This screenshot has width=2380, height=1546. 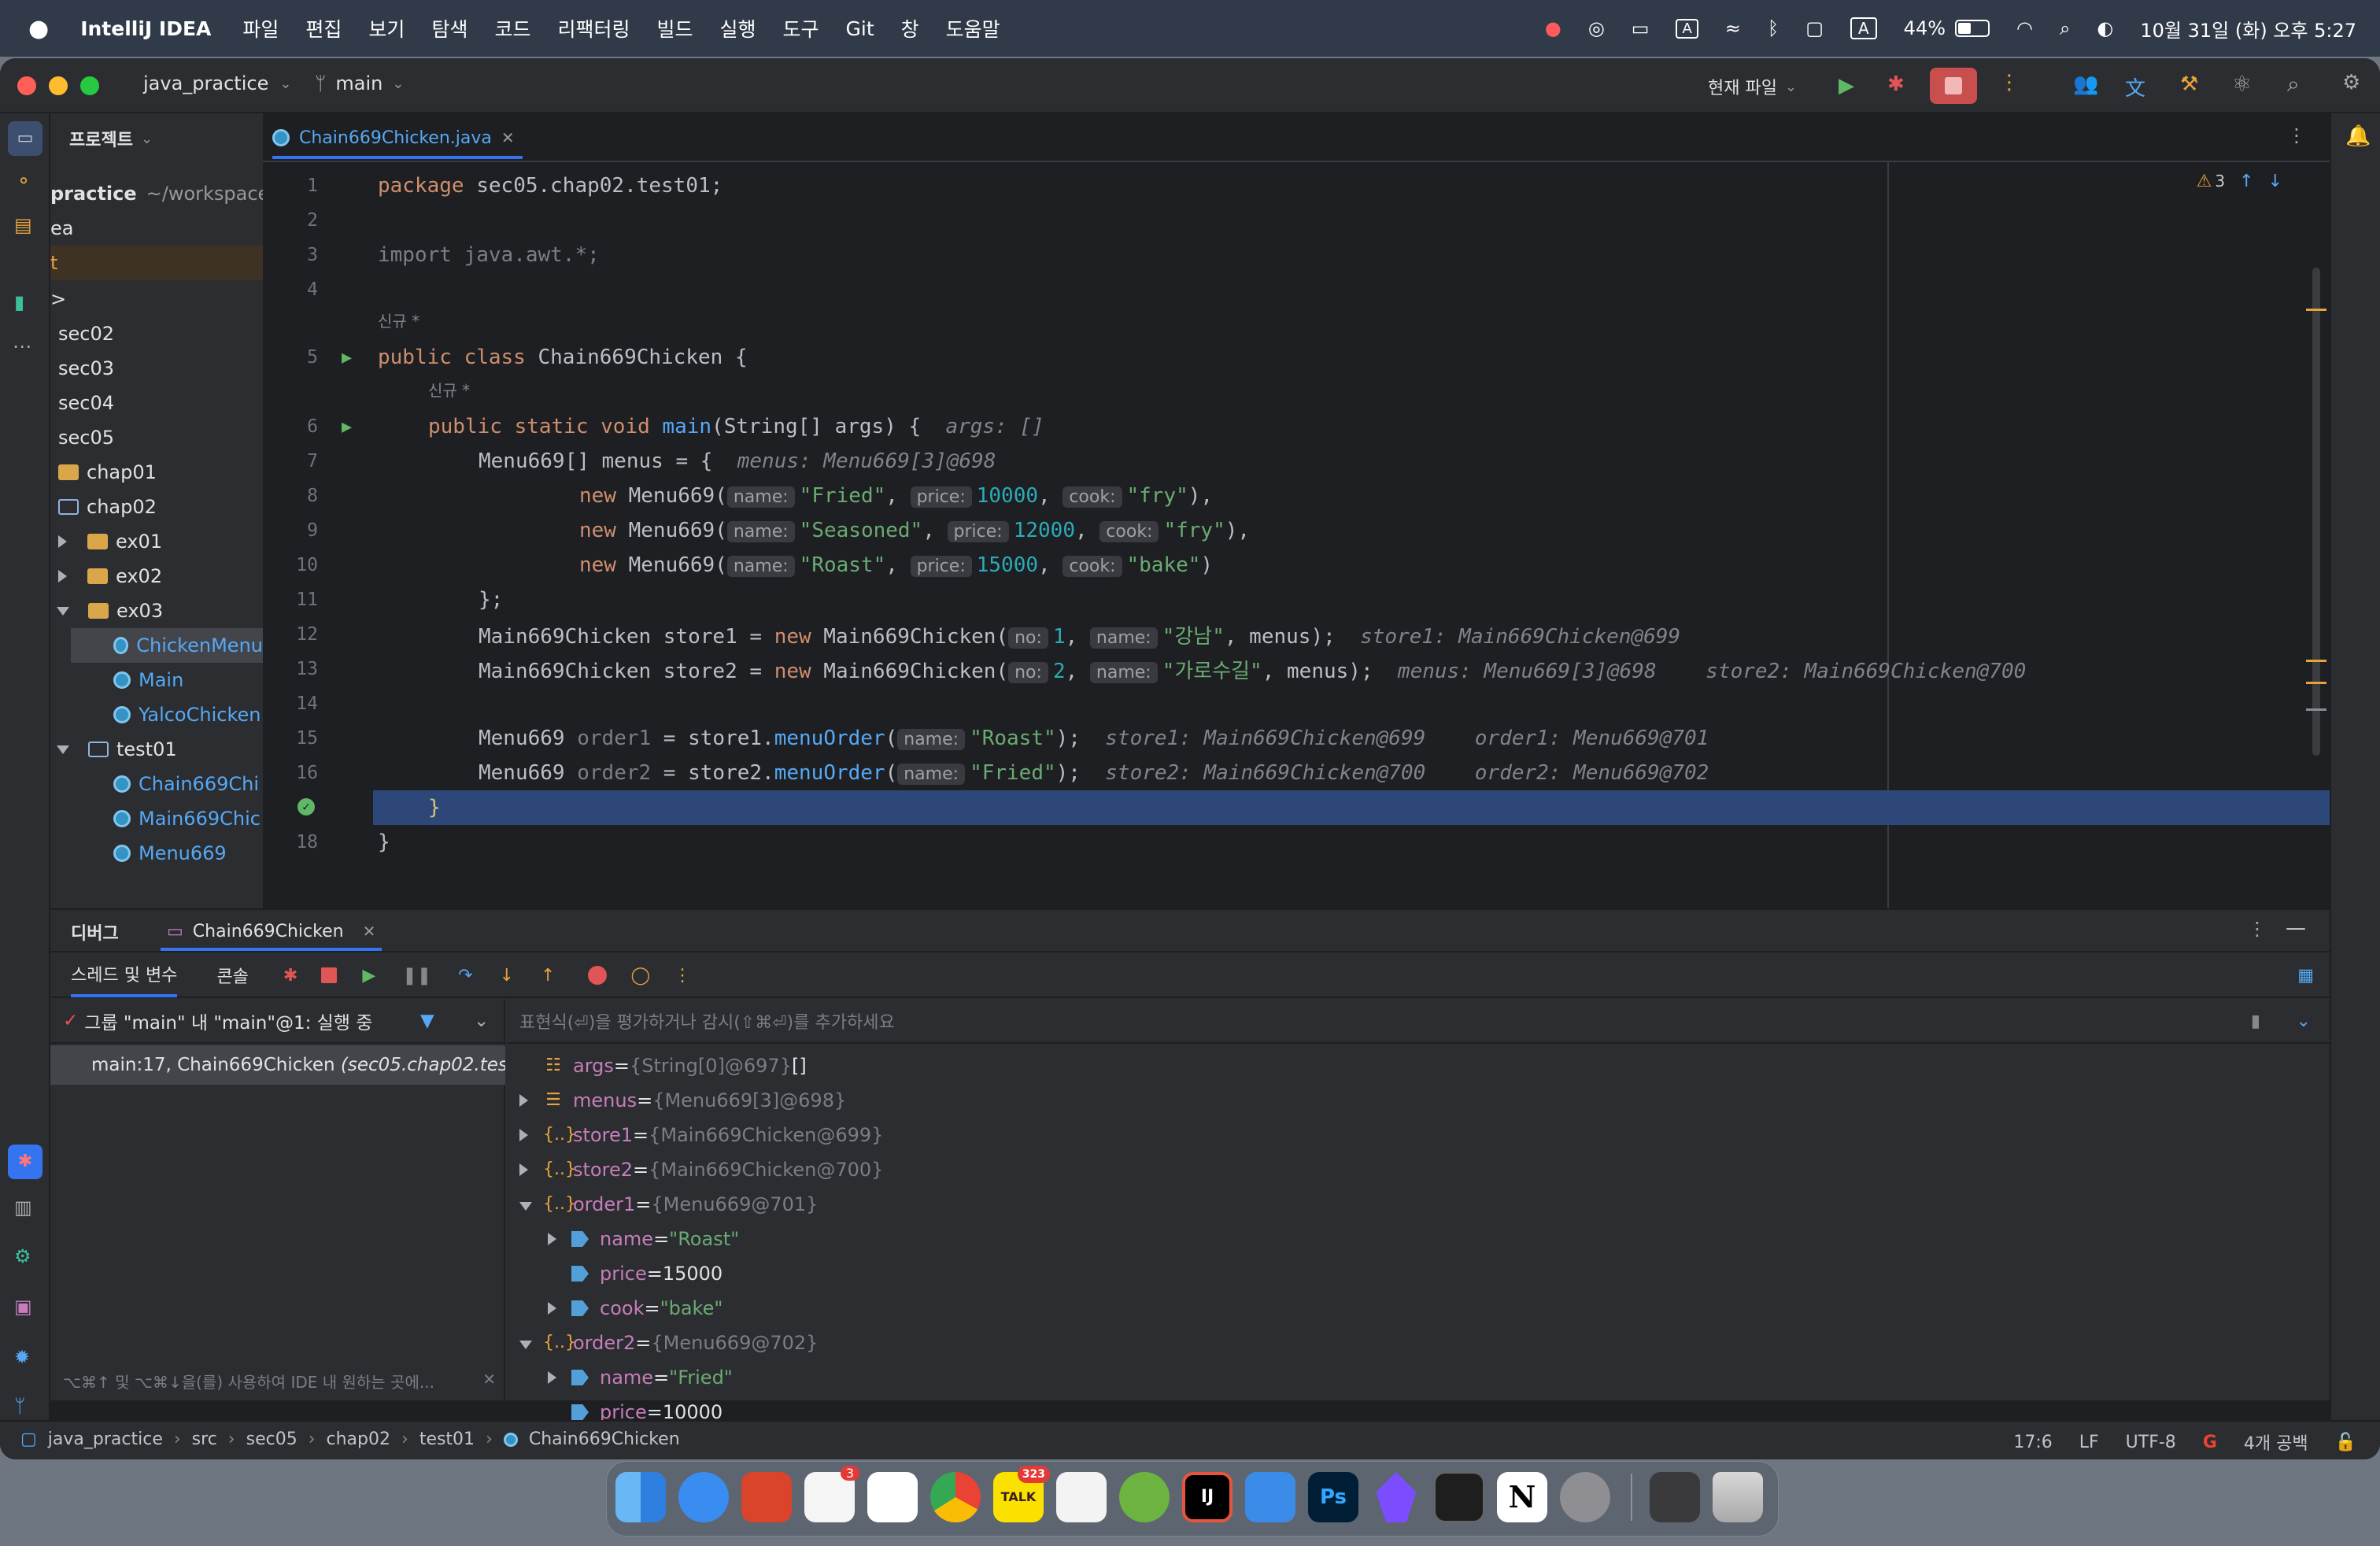 I want to click on tree-item-chickenmenu: ChickenMenu, so click(x=167, y=645).